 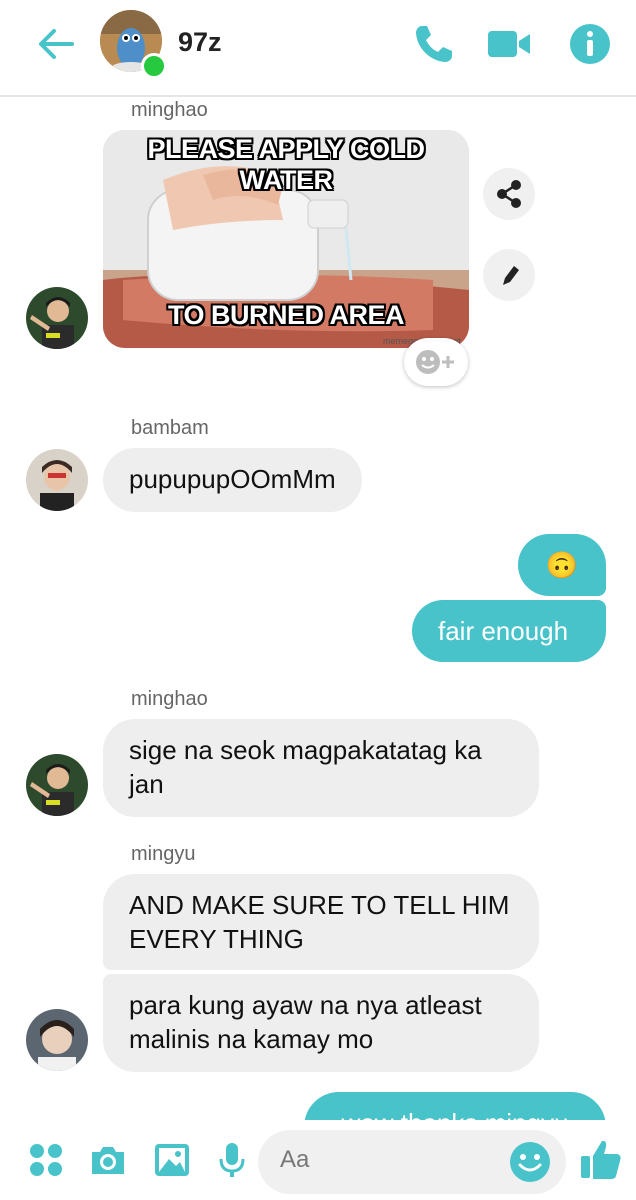 I want to click on share-button, so click(x=509, y=194).